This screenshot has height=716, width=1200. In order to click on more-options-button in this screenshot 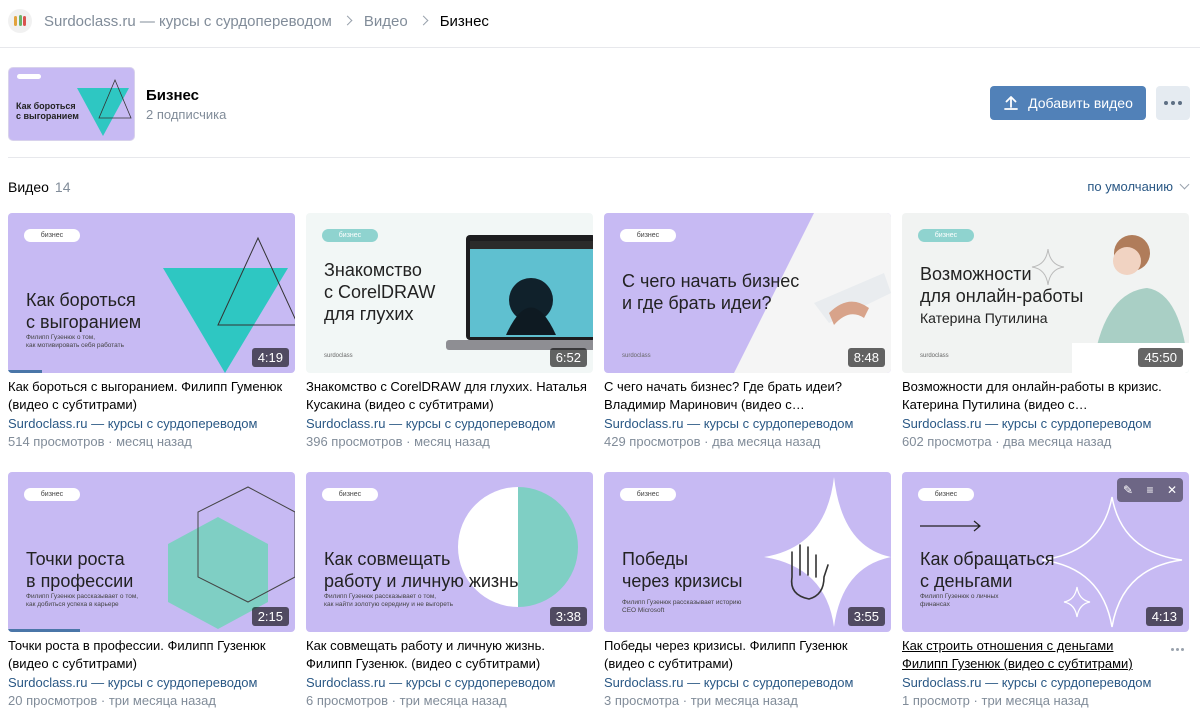, I will do `click(1173, 103)`.